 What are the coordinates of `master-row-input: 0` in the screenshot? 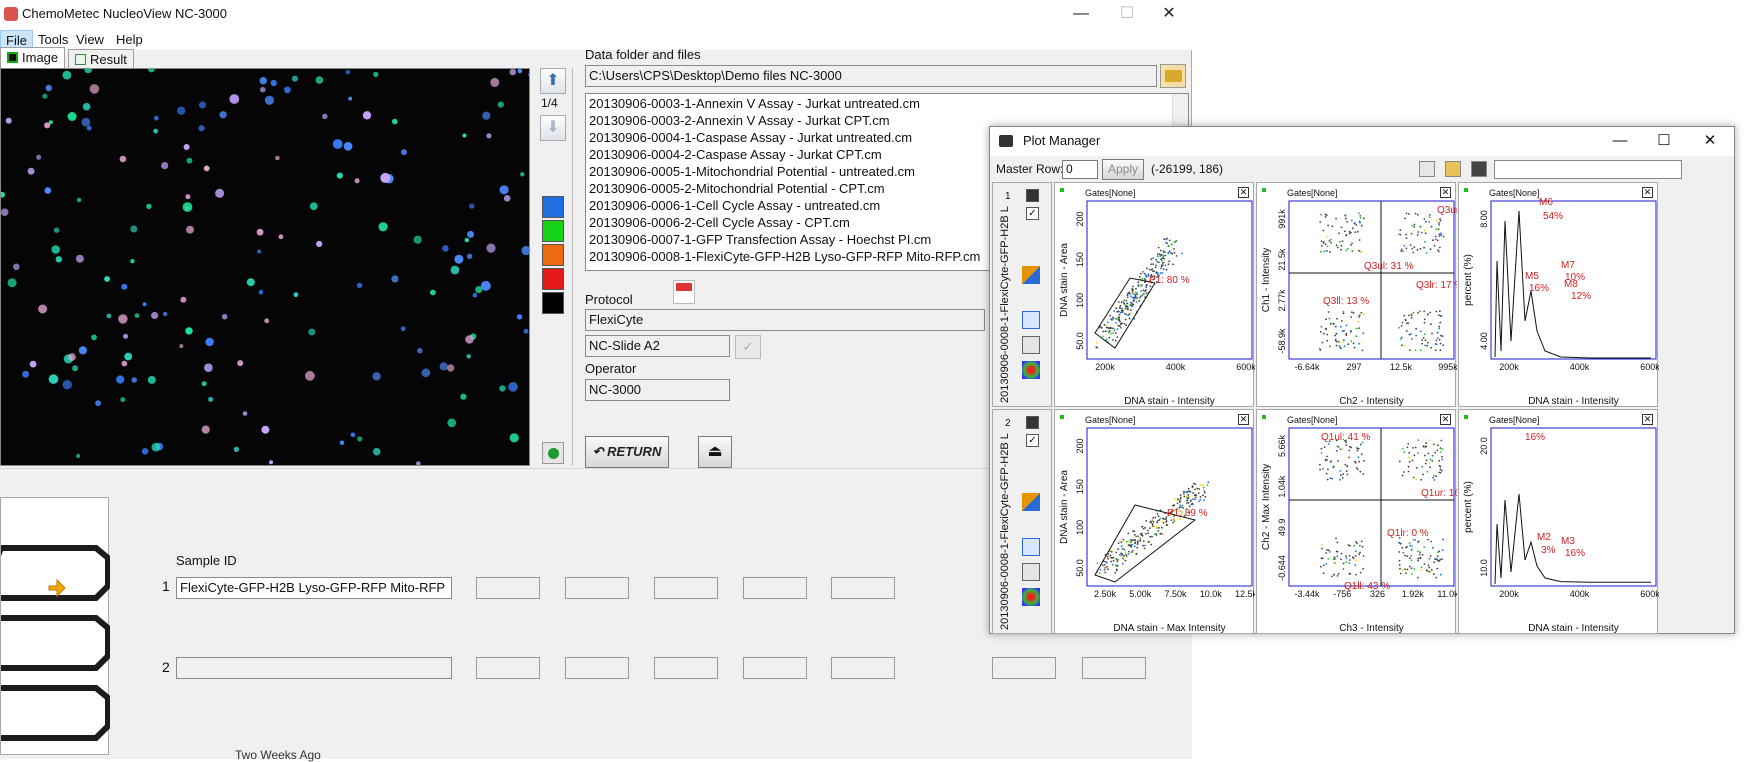 It's located at (1080, 169).